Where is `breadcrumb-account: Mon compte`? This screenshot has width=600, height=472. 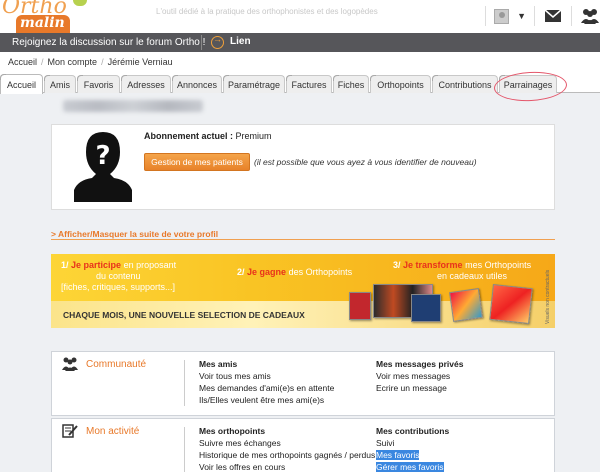 breadcrumb-account: Mon compte is located at coordinates (73, 62).